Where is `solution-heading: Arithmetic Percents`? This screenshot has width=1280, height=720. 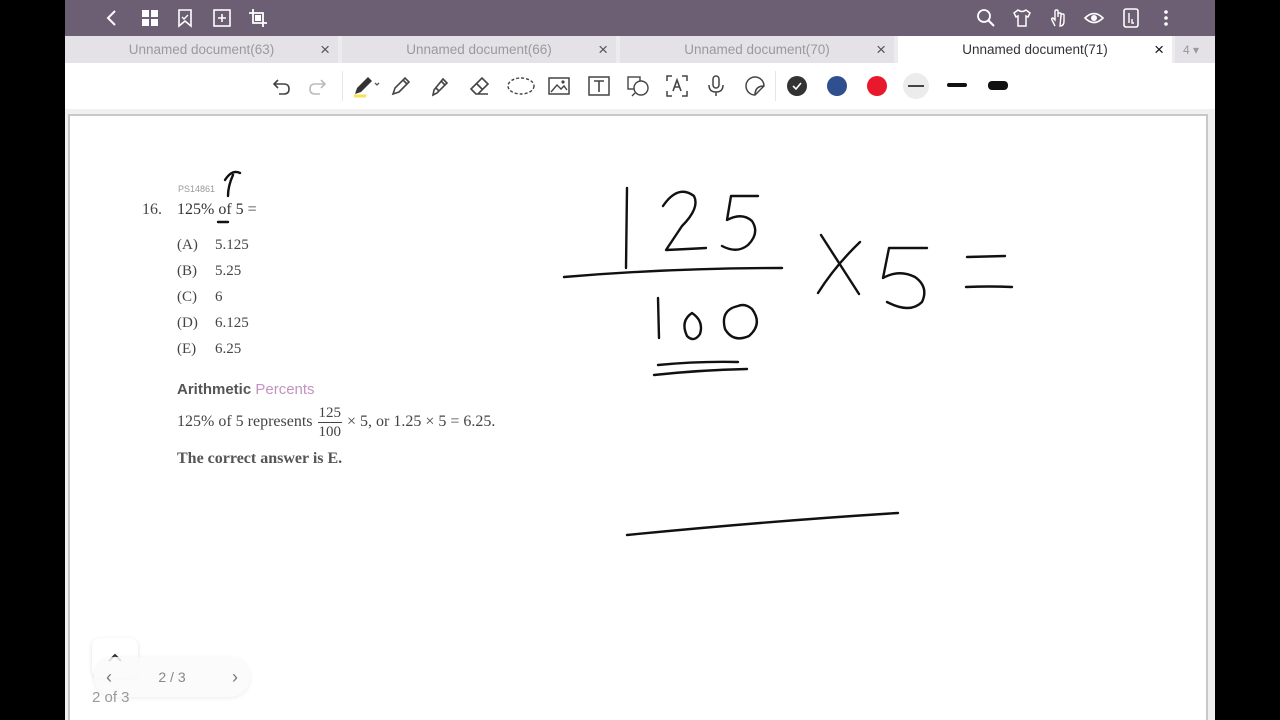 solution-heading: Arithmetic Percents is located at coordinates (246, 389).